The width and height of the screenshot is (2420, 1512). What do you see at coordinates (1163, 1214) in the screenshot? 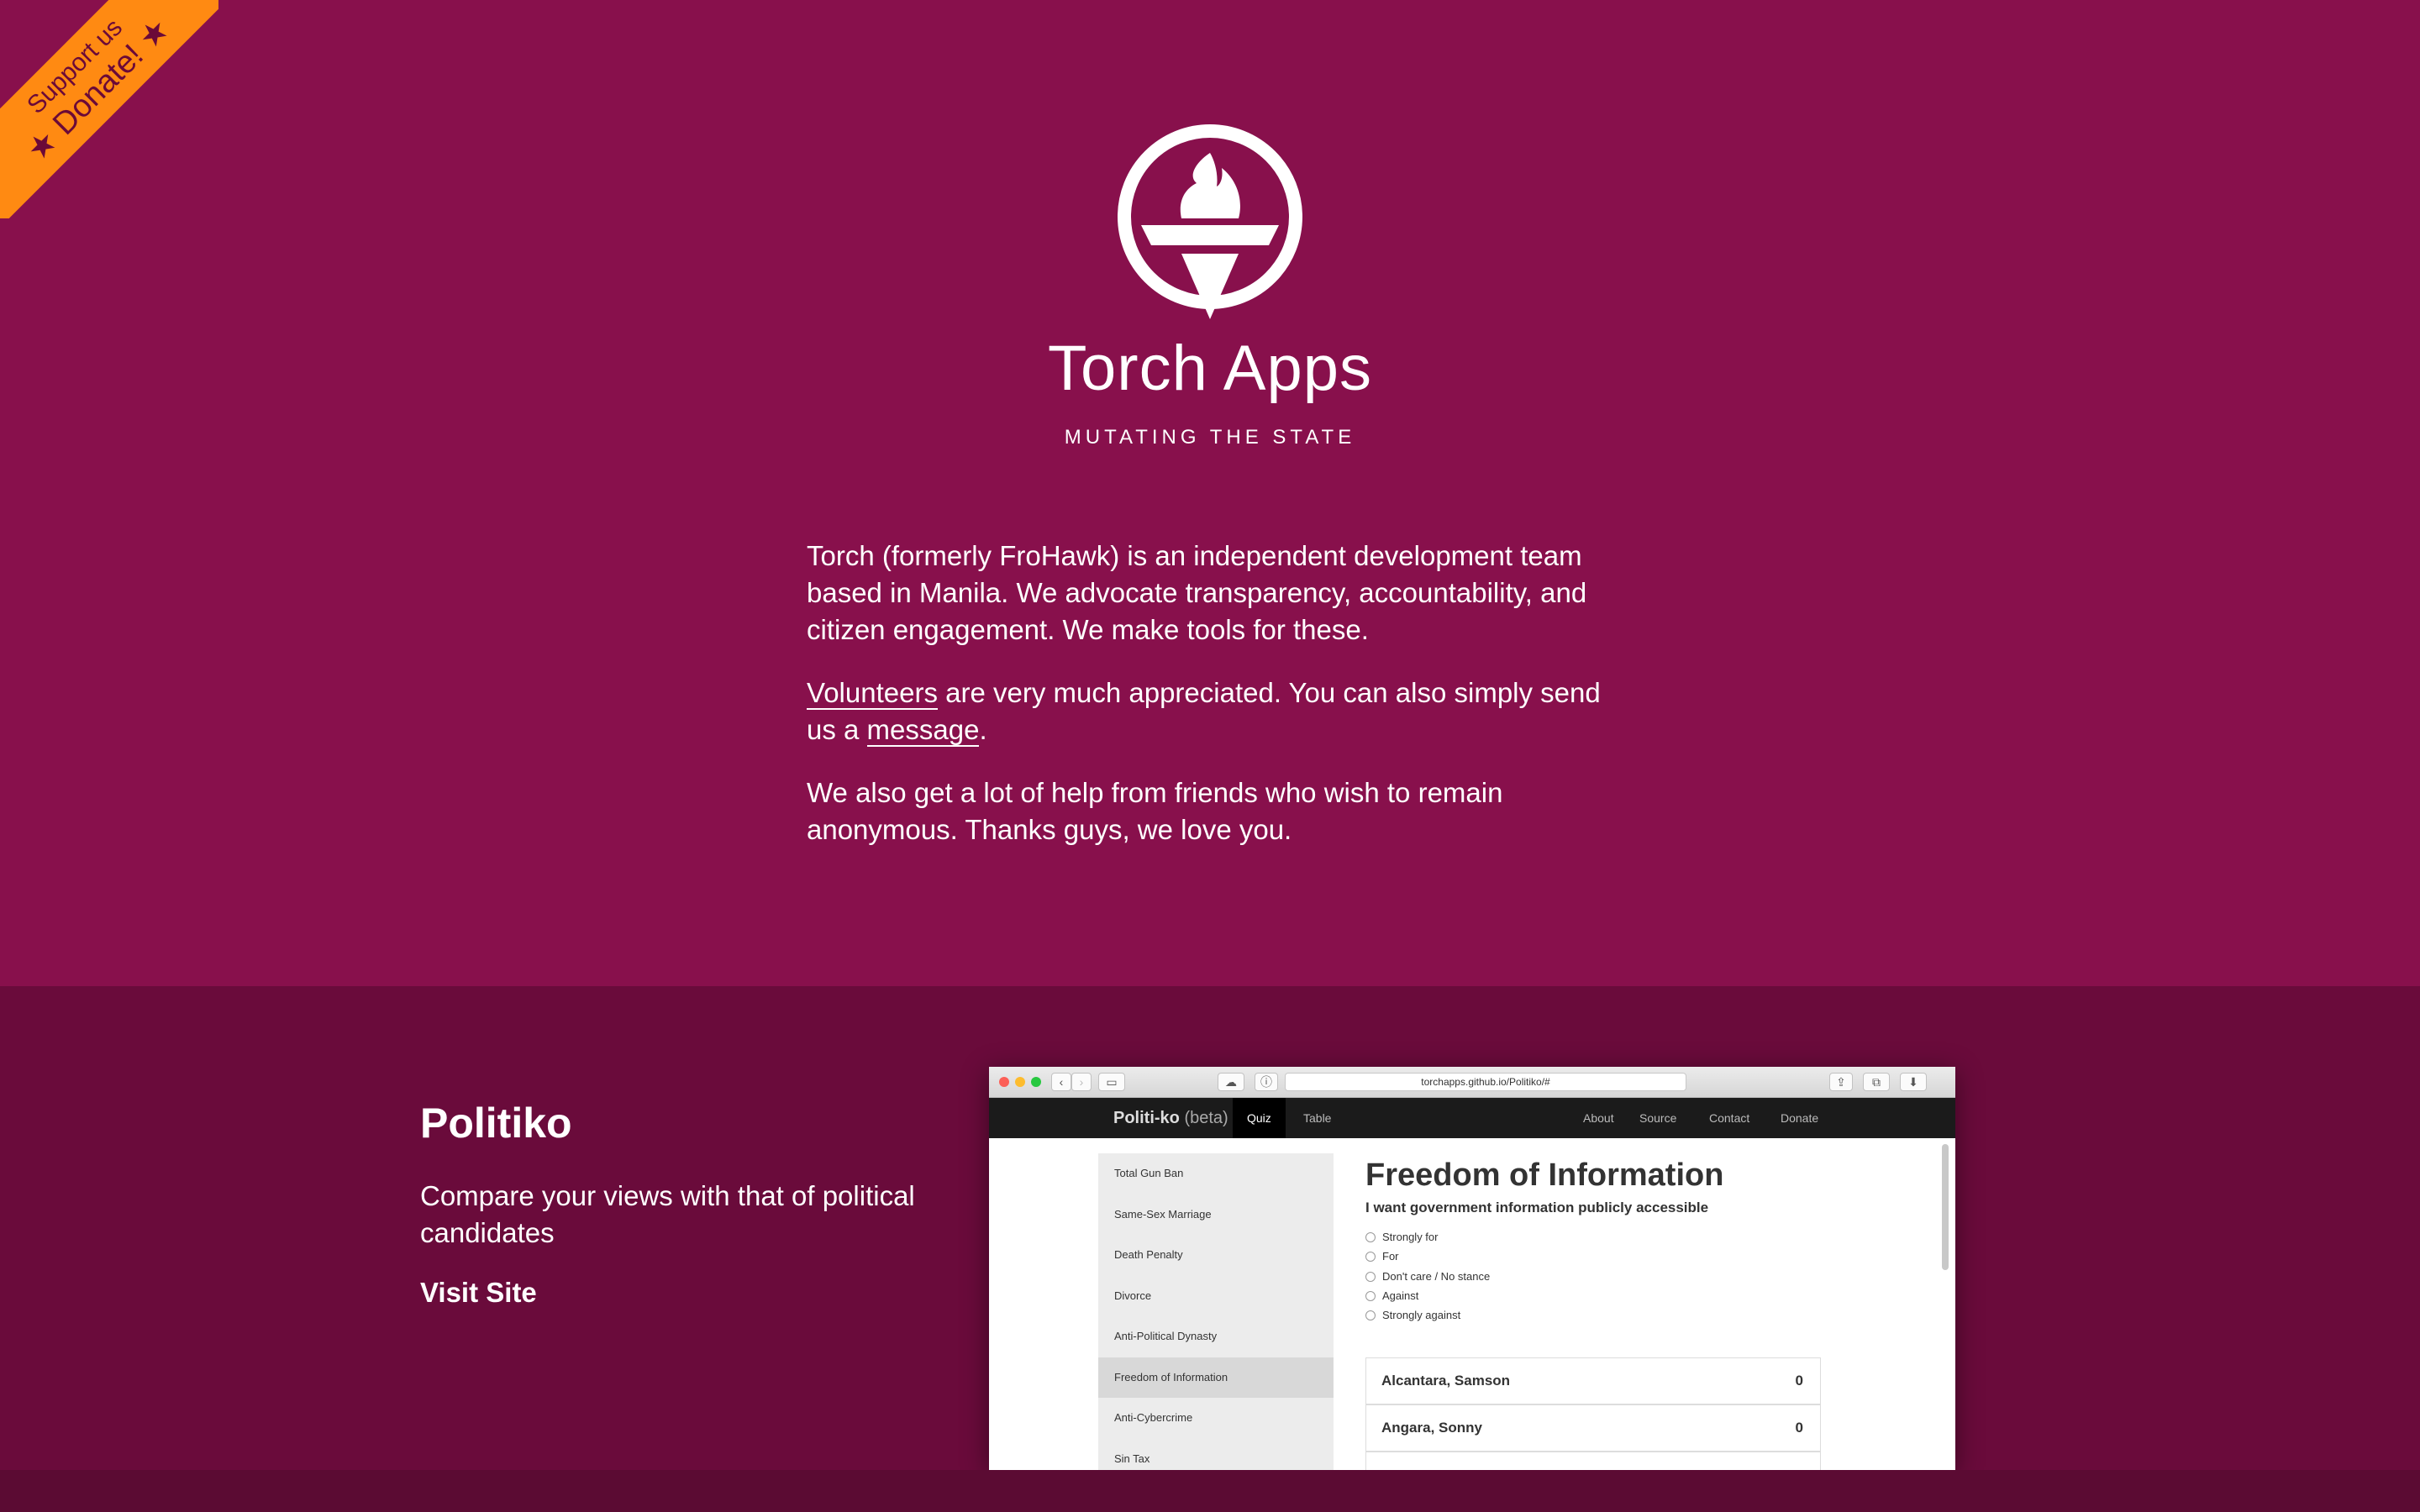
I see `sidebar-item: Same-Sex Marriage` at bounding box center [1163, 1214].